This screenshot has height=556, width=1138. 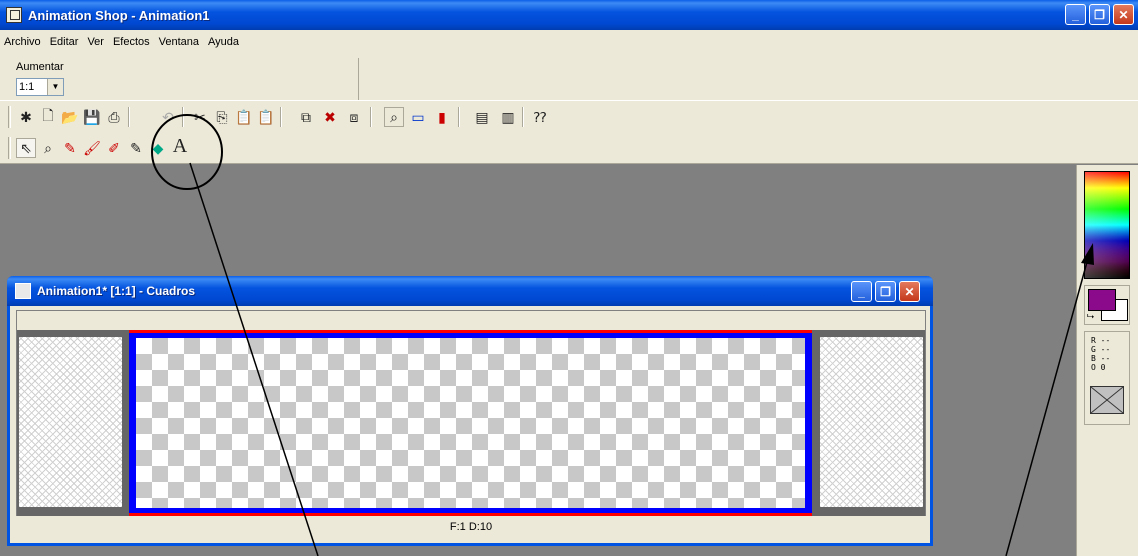 I want to click on print-icon: ⎙, so click(x=114, y=117).